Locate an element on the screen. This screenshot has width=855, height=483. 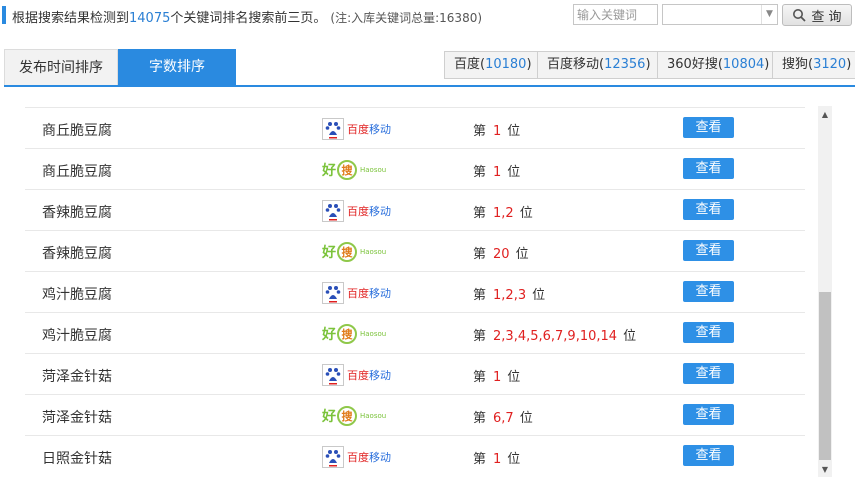
engine-count: 10180 is located at coordinates (506, 64).